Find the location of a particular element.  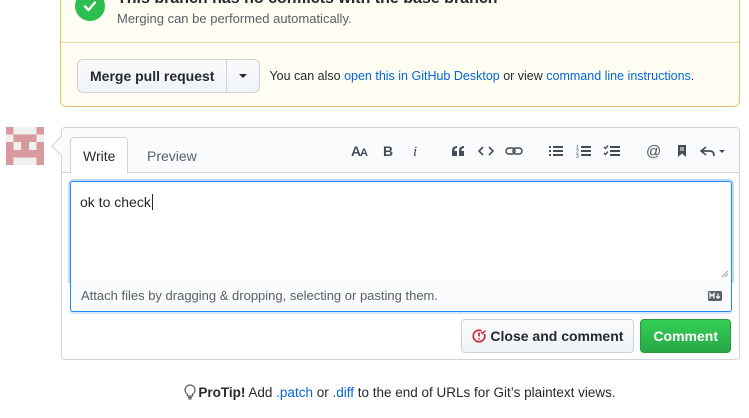

numbered-list-icon: 123 is located at coordinates (584, 151).